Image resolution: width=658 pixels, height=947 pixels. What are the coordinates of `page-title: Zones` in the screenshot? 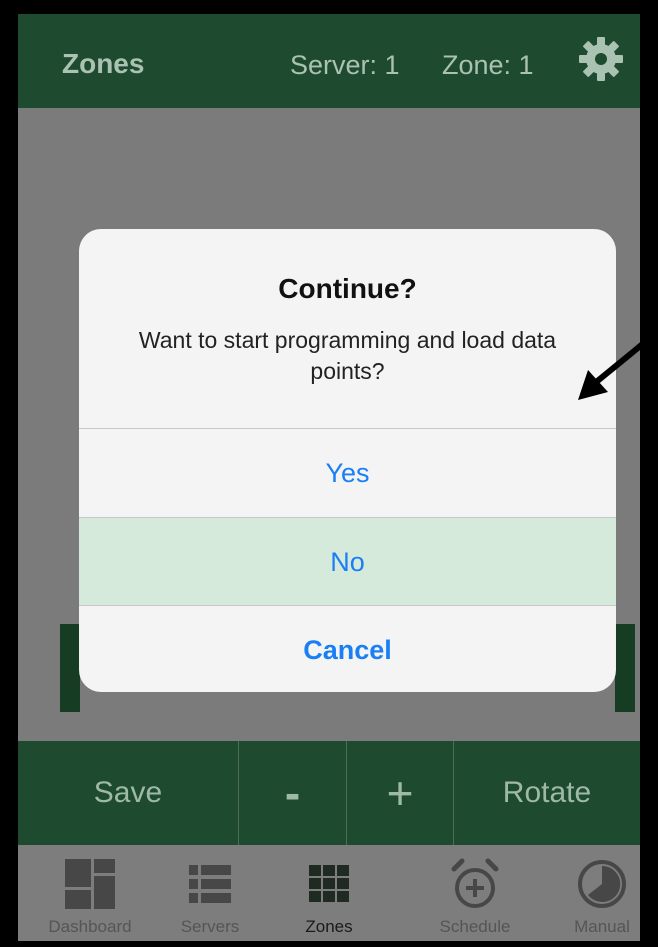 It's located at (103, 63).